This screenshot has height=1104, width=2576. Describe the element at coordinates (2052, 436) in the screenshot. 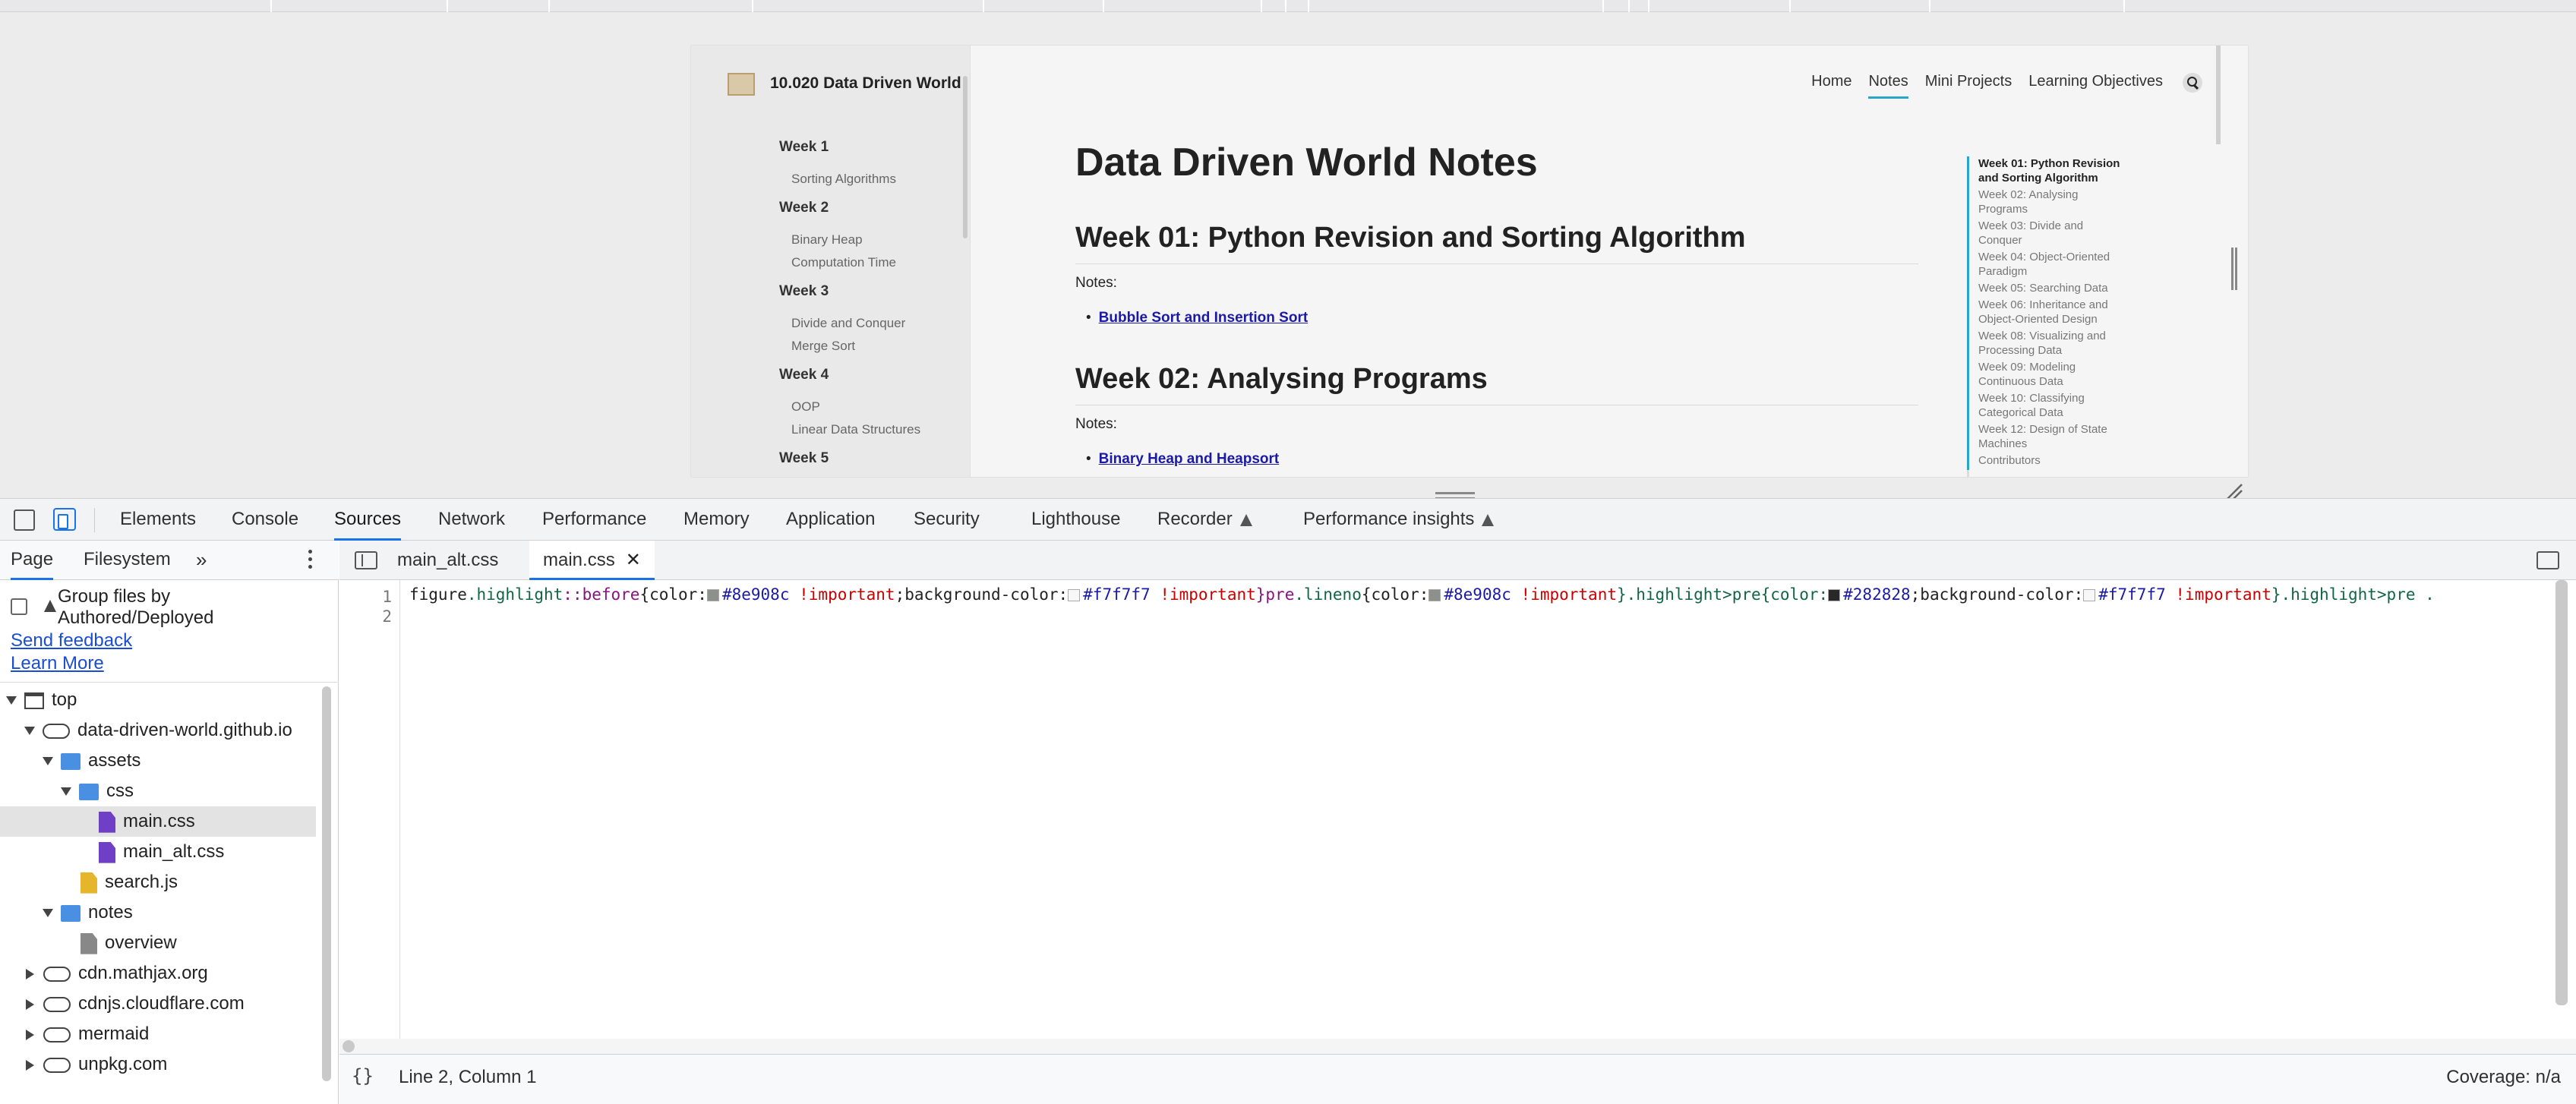

I see `toc-item: Week 12: Design of State Machines` at that location.